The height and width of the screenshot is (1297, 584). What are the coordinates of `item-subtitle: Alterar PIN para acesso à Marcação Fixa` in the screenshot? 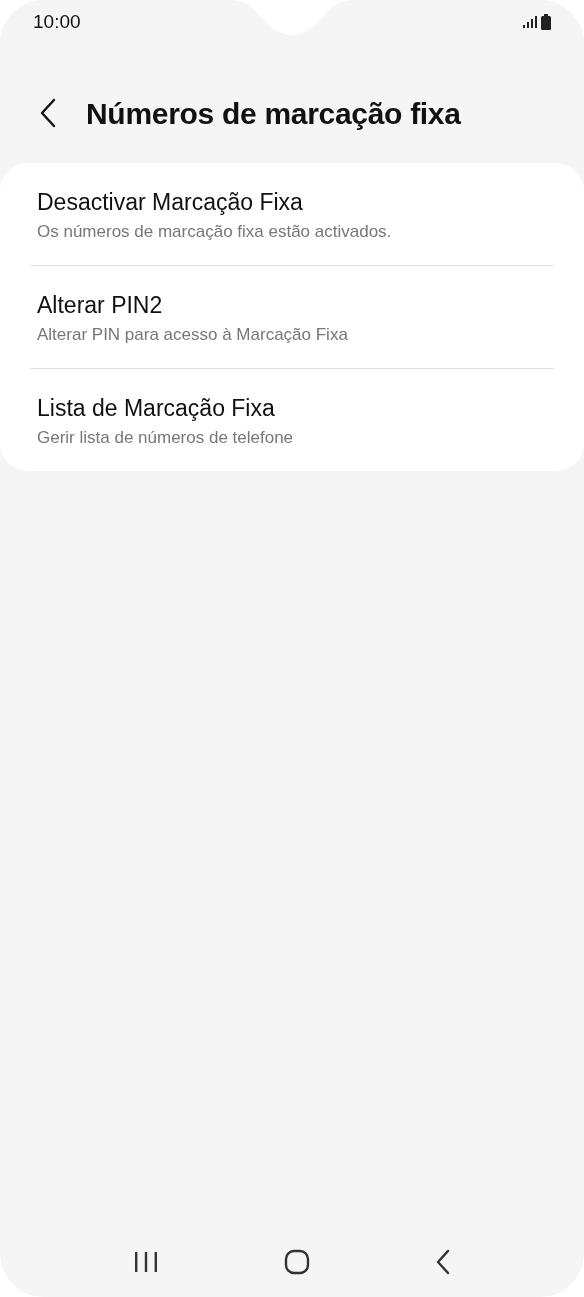 It's located at (193, 335).